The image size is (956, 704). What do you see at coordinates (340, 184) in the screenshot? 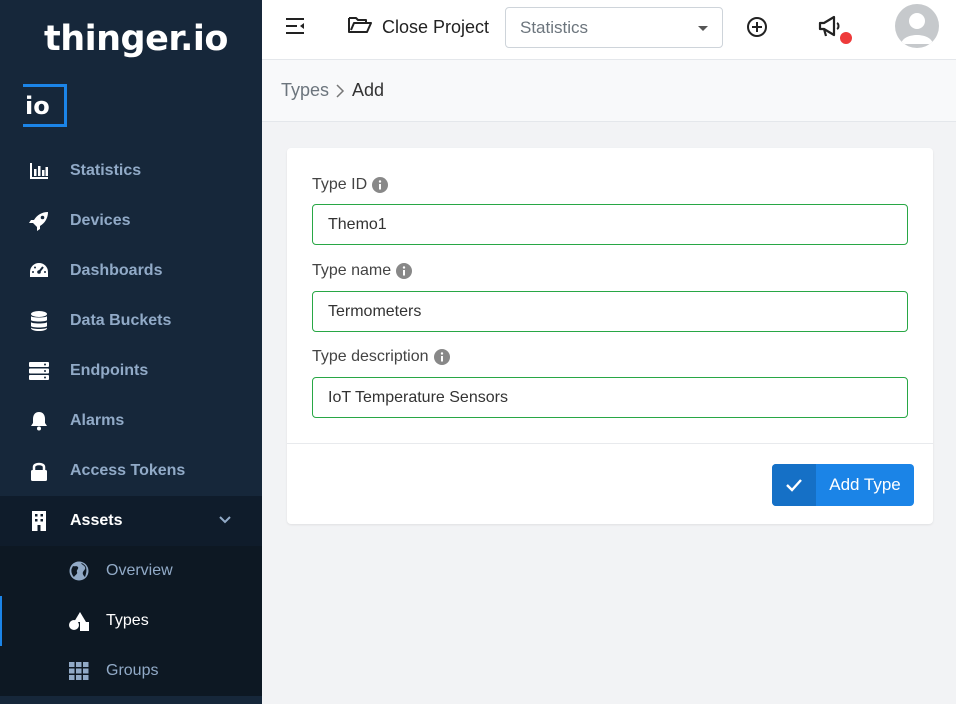
I see `type-id-label-text: Type ID` at bounding box center [340, 184].